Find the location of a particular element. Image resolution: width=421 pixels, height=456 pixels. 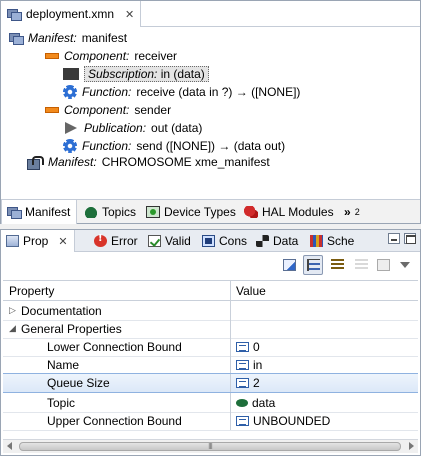

more-tabs-chevron: » is located at coordinates (347, 212).